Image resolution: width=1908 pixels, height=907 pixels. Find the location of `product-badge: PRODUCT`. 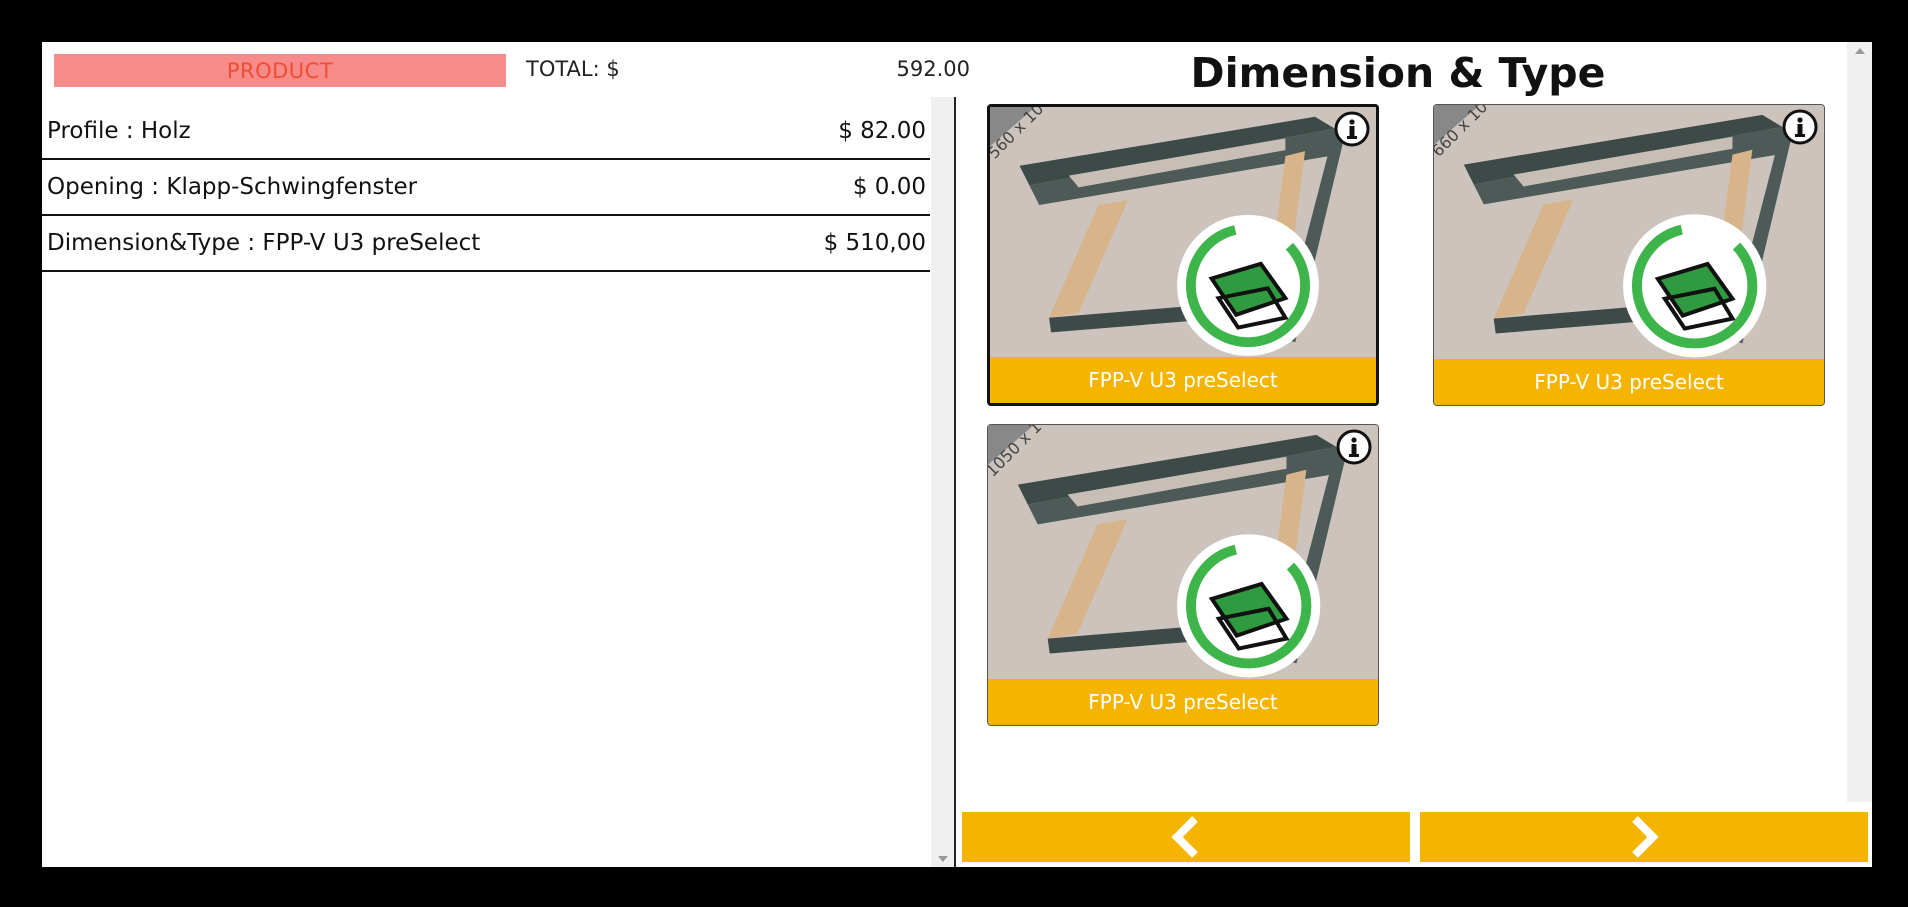

product-badge: PRODUCT is located at coordinates (280, 70).